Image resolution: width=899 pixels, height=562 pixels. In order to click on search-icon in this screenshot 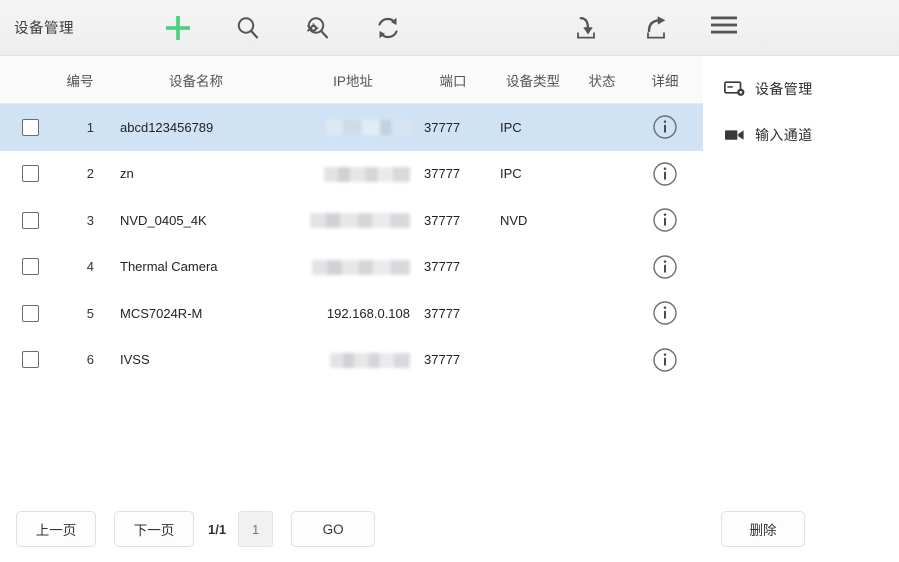, I will do `click(248, 28)`.